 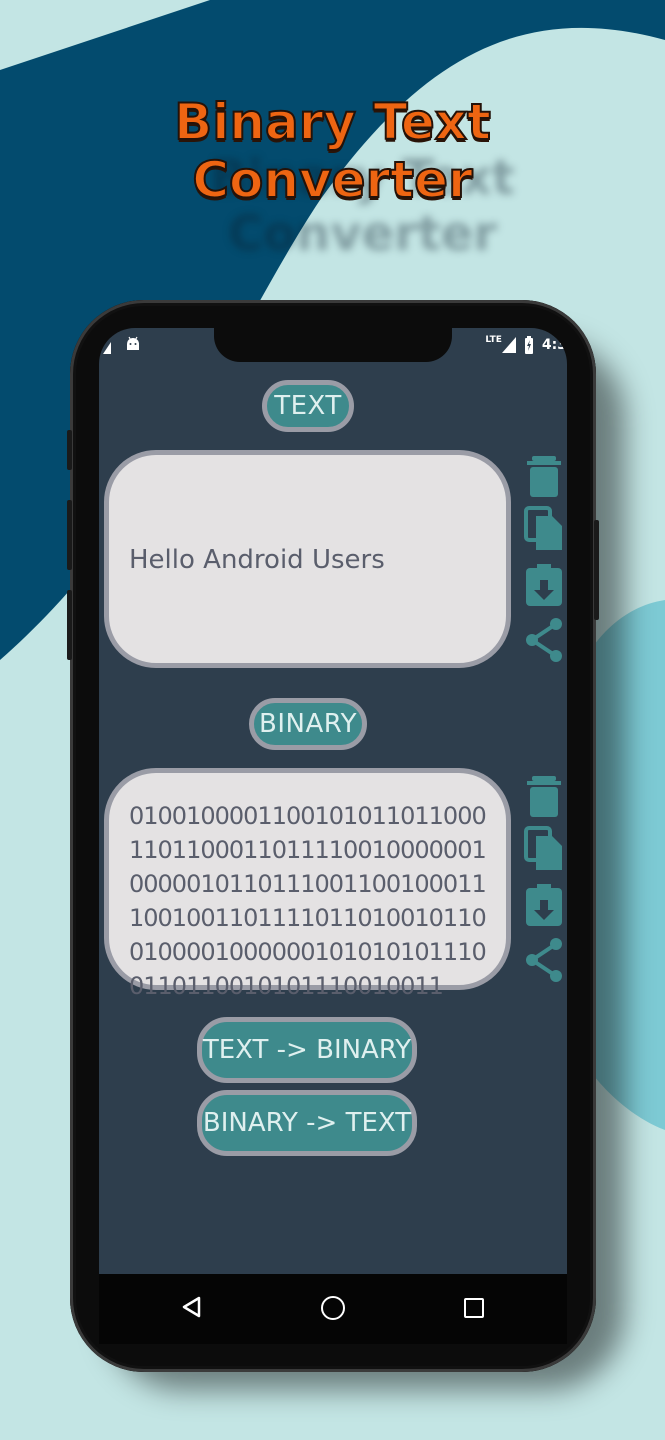 I want to click on text-share-icon, so click(x=544, y=640).